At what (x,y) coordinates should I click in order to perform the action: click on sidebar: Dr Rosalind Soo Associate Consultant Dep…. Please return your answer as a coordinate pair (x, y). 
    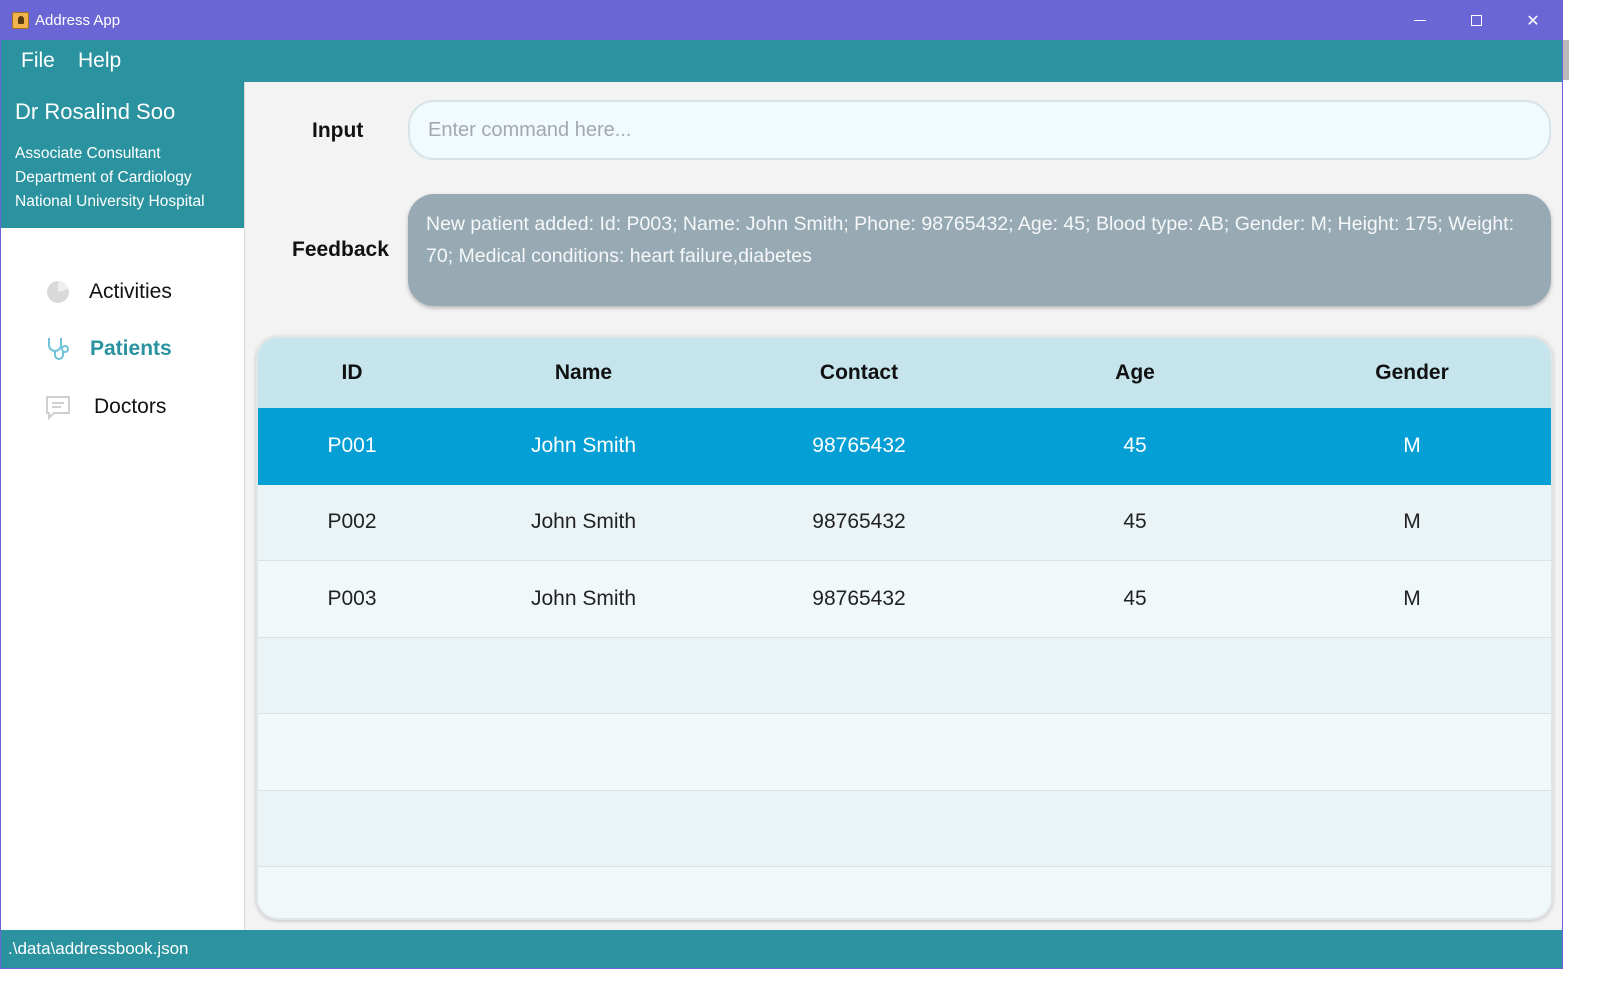
    Looking at the image, I should click on (123, 506).